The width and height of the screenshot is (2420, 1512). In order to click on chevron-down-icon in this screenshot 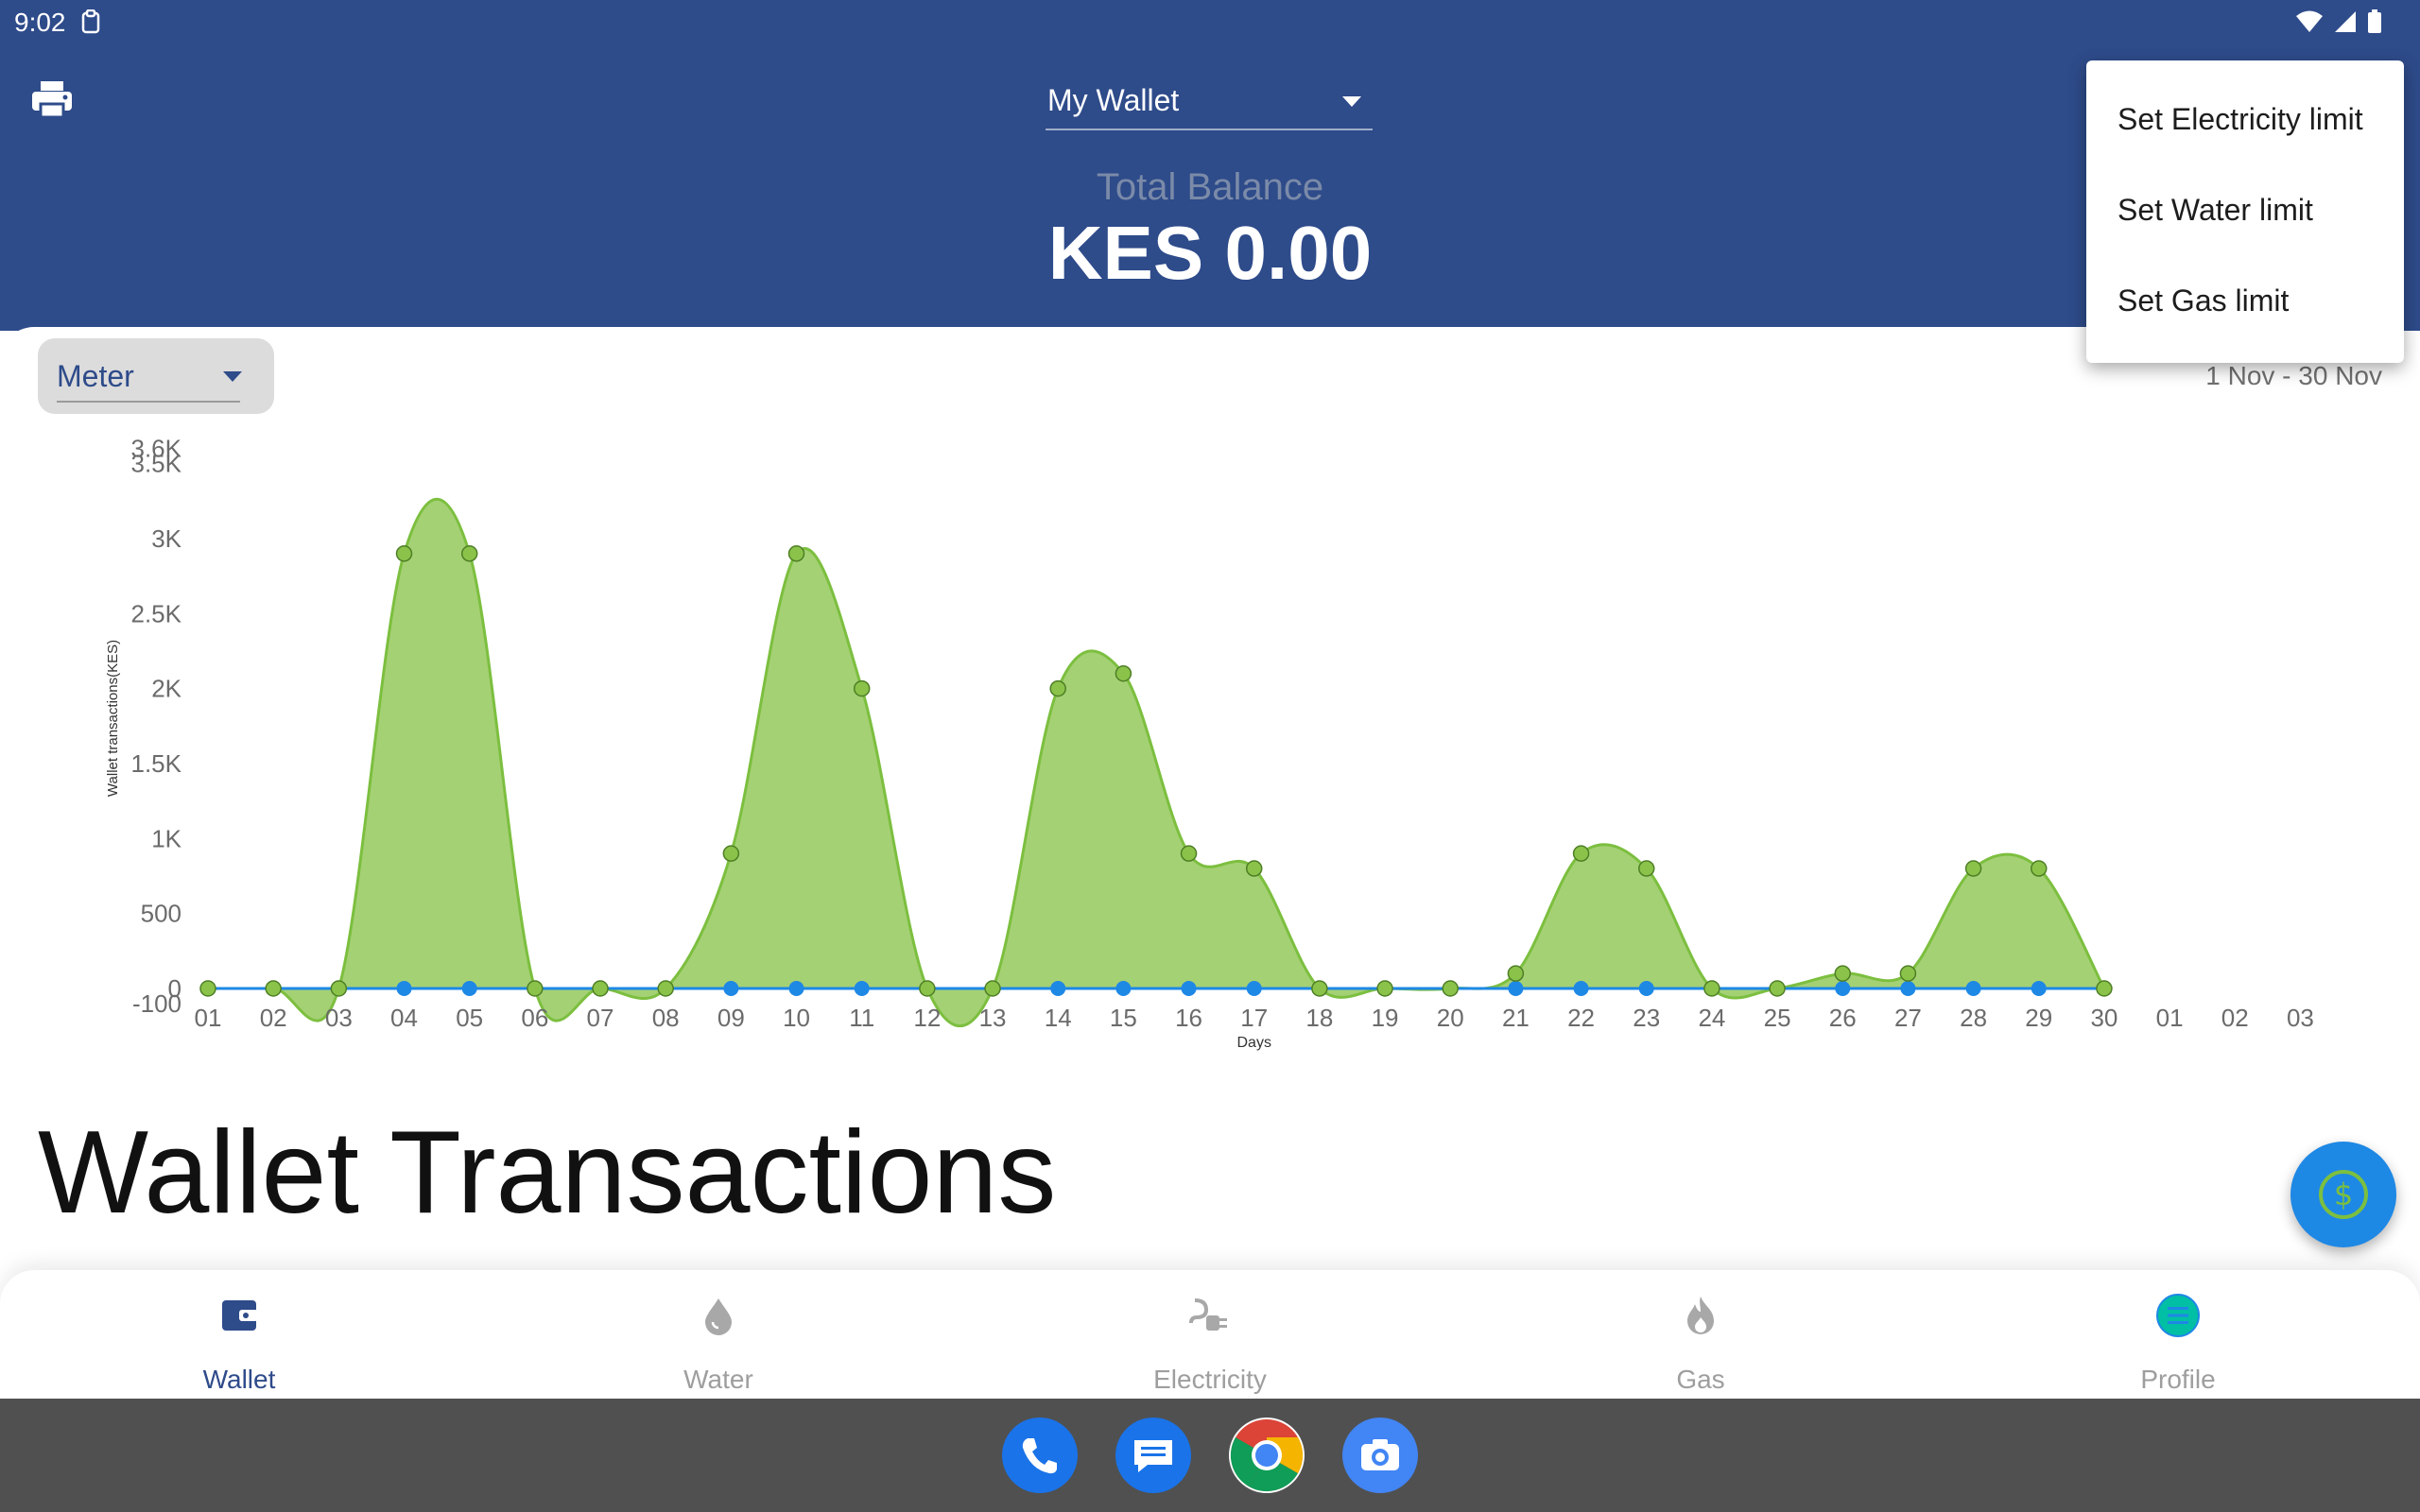, I will do `click(233, 376)`.